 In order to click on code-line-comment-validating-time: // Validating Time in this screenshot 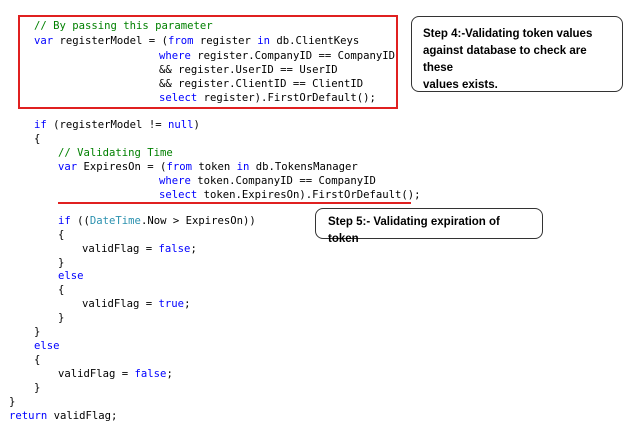, I will do `click(115, 153)`.